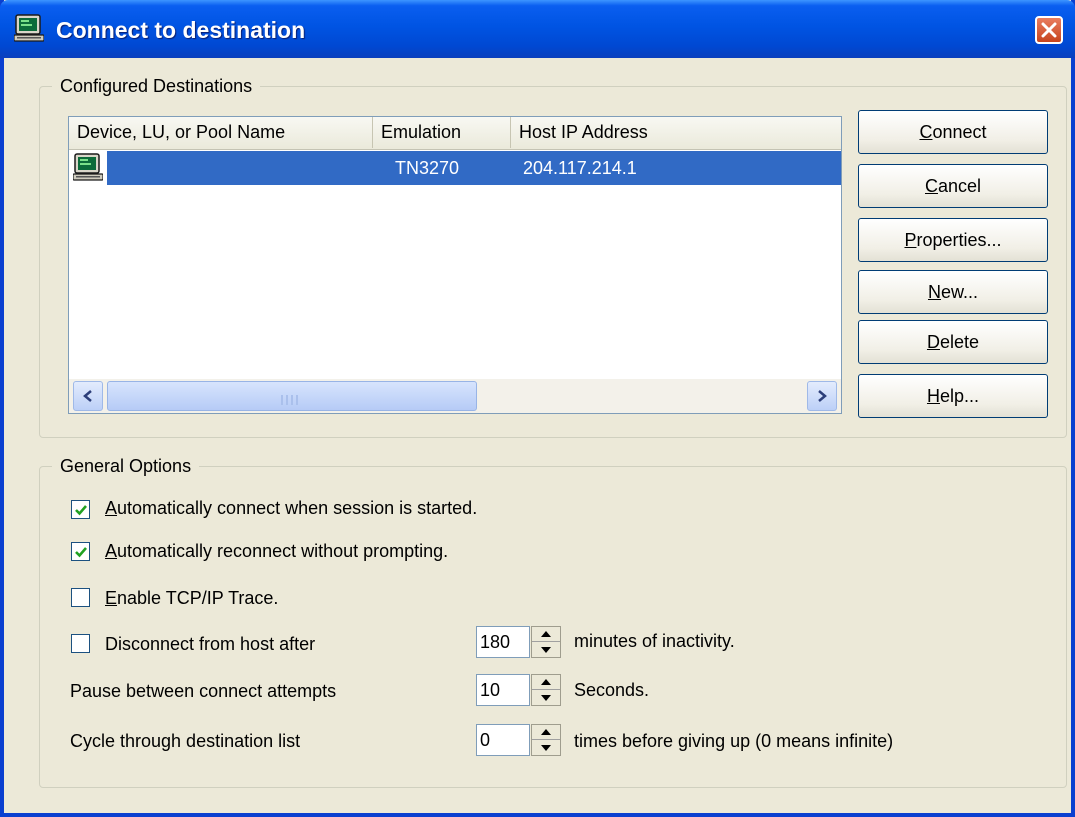 Image resolution: width=1075 pixels, height=817 pixels. Describe the element at coordinates (474, 168) in the screenshot. I see `row-selection-highlight` at that location.